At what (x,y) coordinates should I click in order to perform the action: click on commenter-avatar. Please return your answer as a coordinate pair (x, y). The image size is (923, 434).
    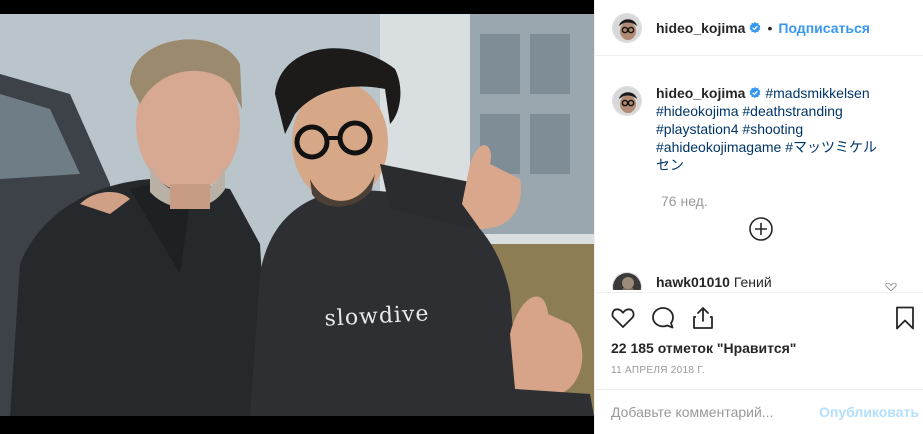
    Looking at the image, I should click on (627, 281).